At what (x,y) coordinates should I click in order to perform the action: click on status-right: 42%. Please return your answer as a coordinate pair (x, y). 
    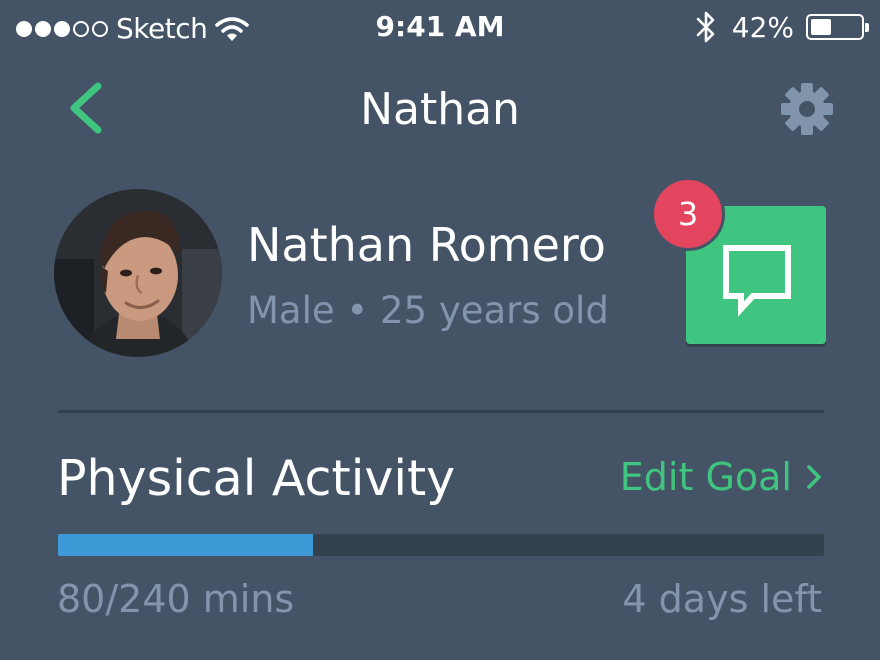
    Looking at the image, I should click on (781, 27).